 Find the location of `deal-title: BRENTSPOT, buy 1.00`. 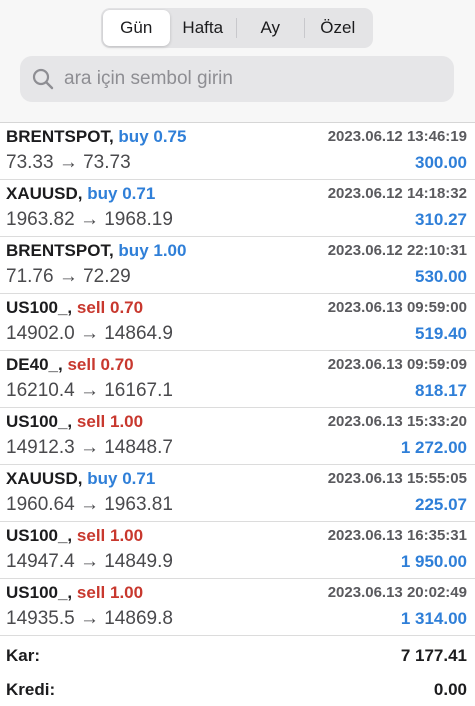

deal-title: BRENTSPOT, buy 1.00 is located at coordinates (96, 251).